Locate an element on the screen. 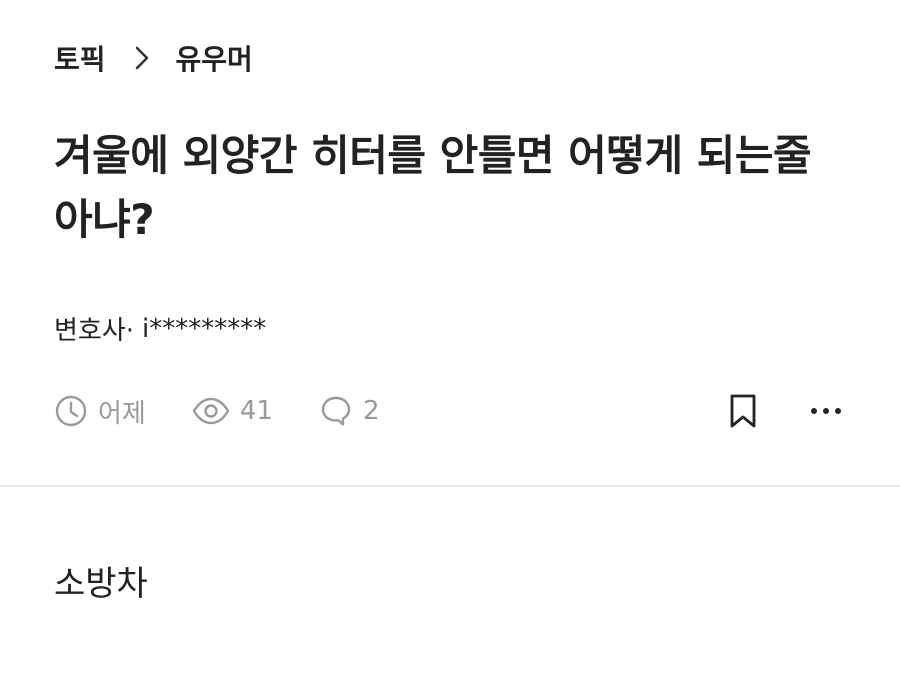 The image size is (900, 677). post-comments: 2 is located at coordinates (349, 411).